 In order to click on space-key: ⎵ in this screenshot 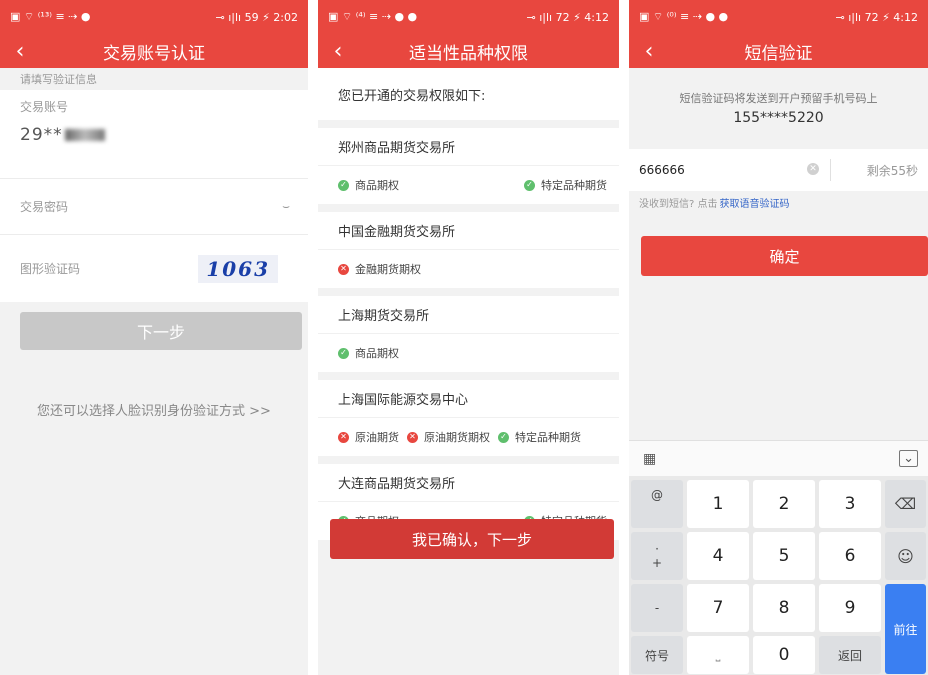, I will do `click(718, 655)`.